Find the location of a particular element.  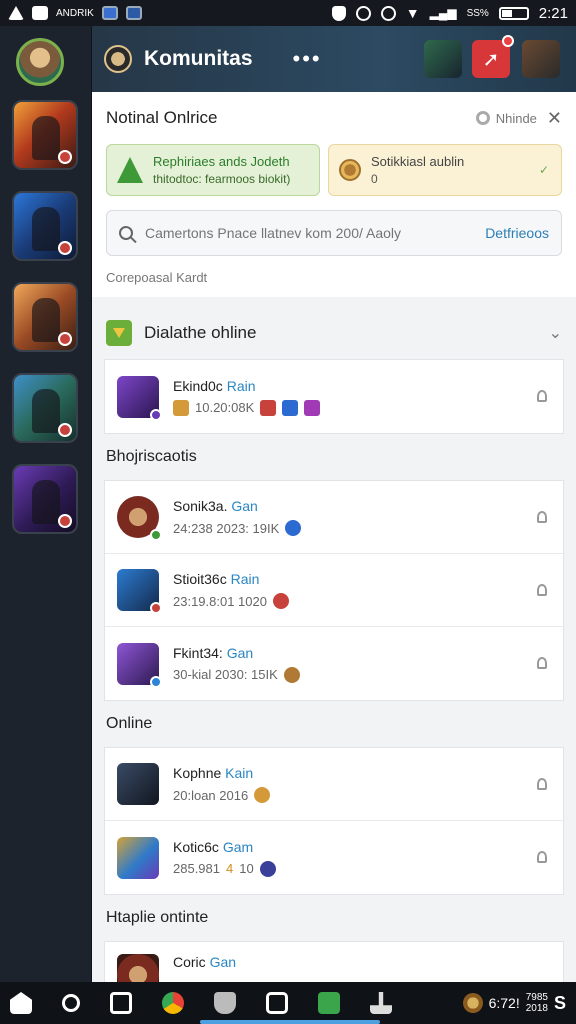

taskbar: 6:72! 7985 2018 S is located at coordinates (288, 1003).